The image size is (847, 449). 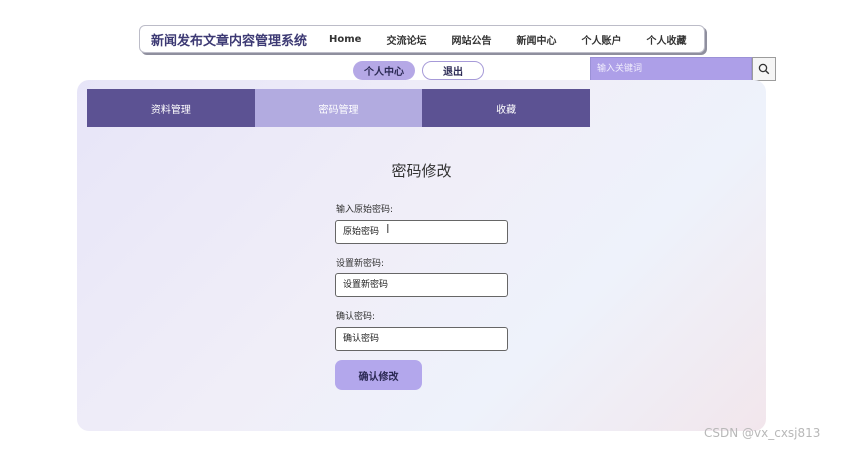 I want to click on new-password-input, so click(x=421, y=285).